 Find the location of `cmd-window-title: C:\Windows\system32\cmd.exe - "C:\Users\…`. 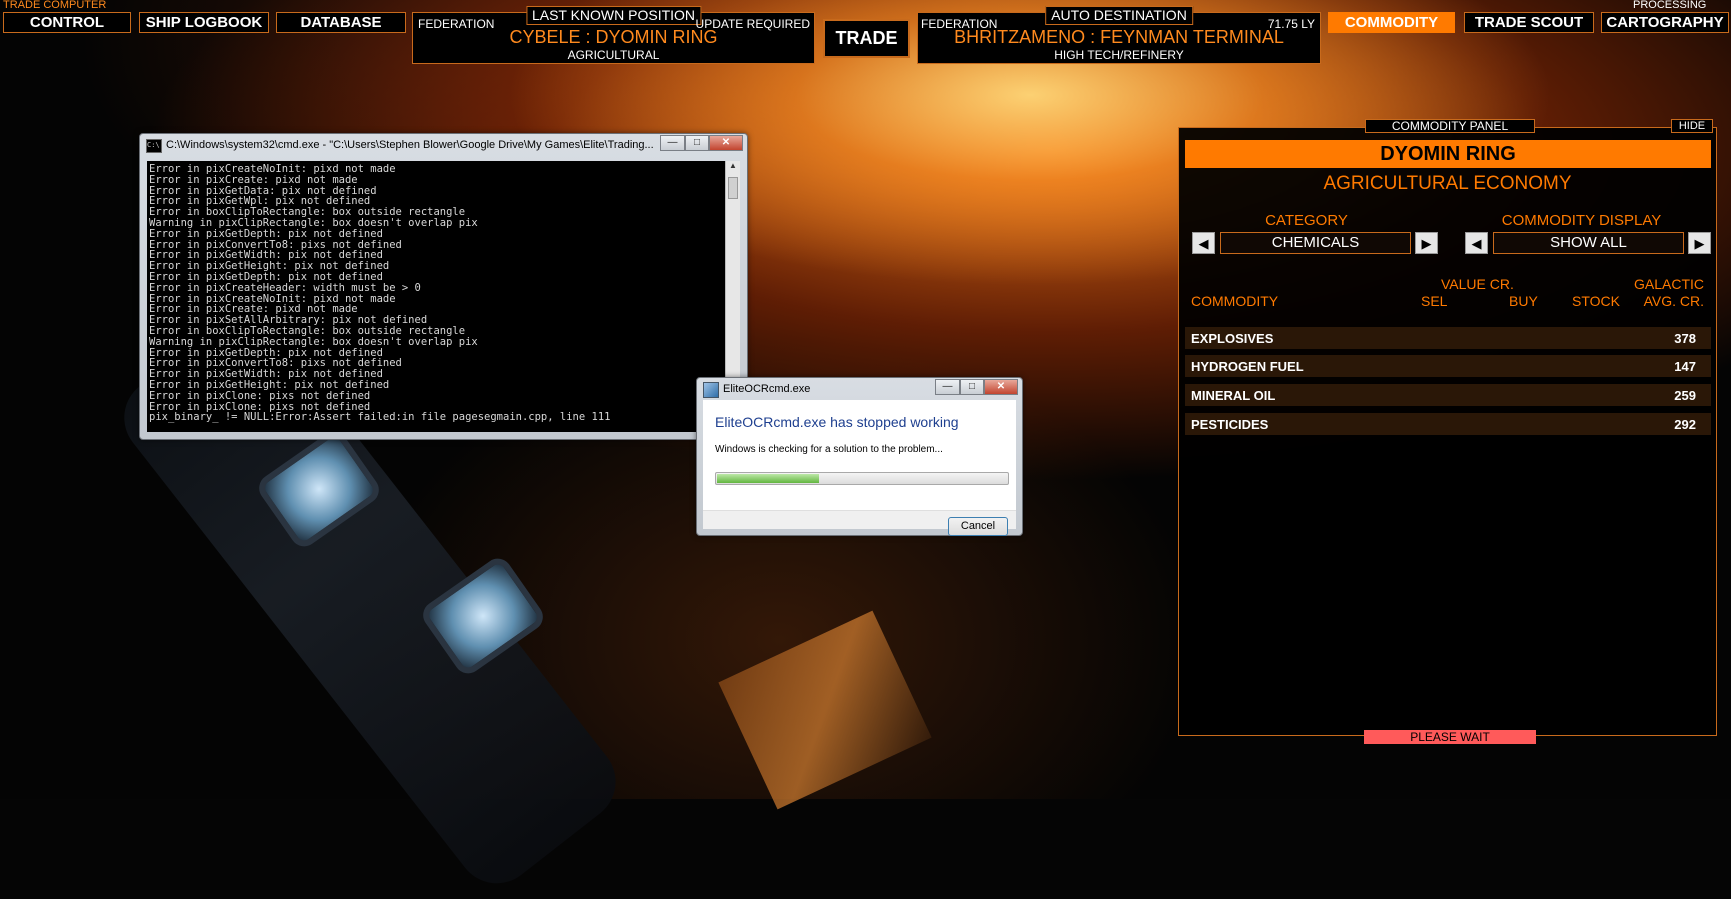

cmd-window-title: C:\Windows\system32\cmd.exe - "C:\Users\… is located at coordinates (410, 145).